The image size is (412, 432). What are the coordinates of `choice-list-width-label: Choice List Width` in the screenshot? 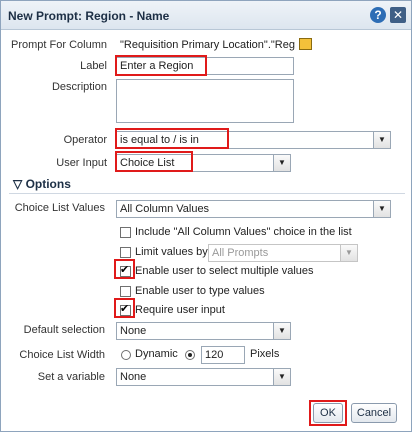 It's located at (62, 355).